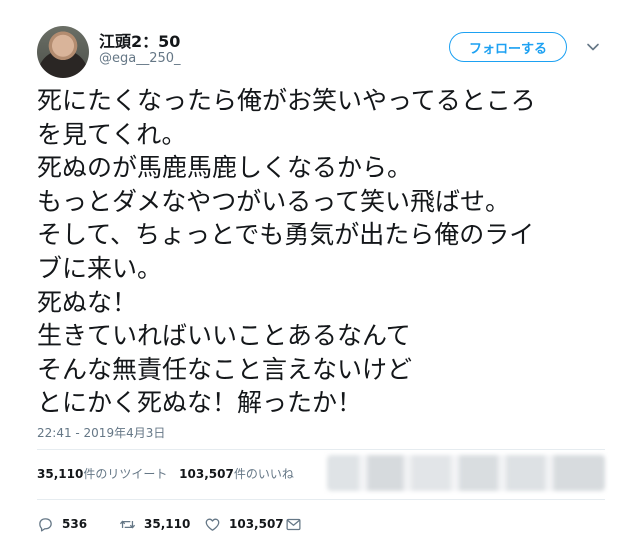 This screenshot has height=541, width=639. I want to click on retweet-count: 35,110, so click(167, 524).